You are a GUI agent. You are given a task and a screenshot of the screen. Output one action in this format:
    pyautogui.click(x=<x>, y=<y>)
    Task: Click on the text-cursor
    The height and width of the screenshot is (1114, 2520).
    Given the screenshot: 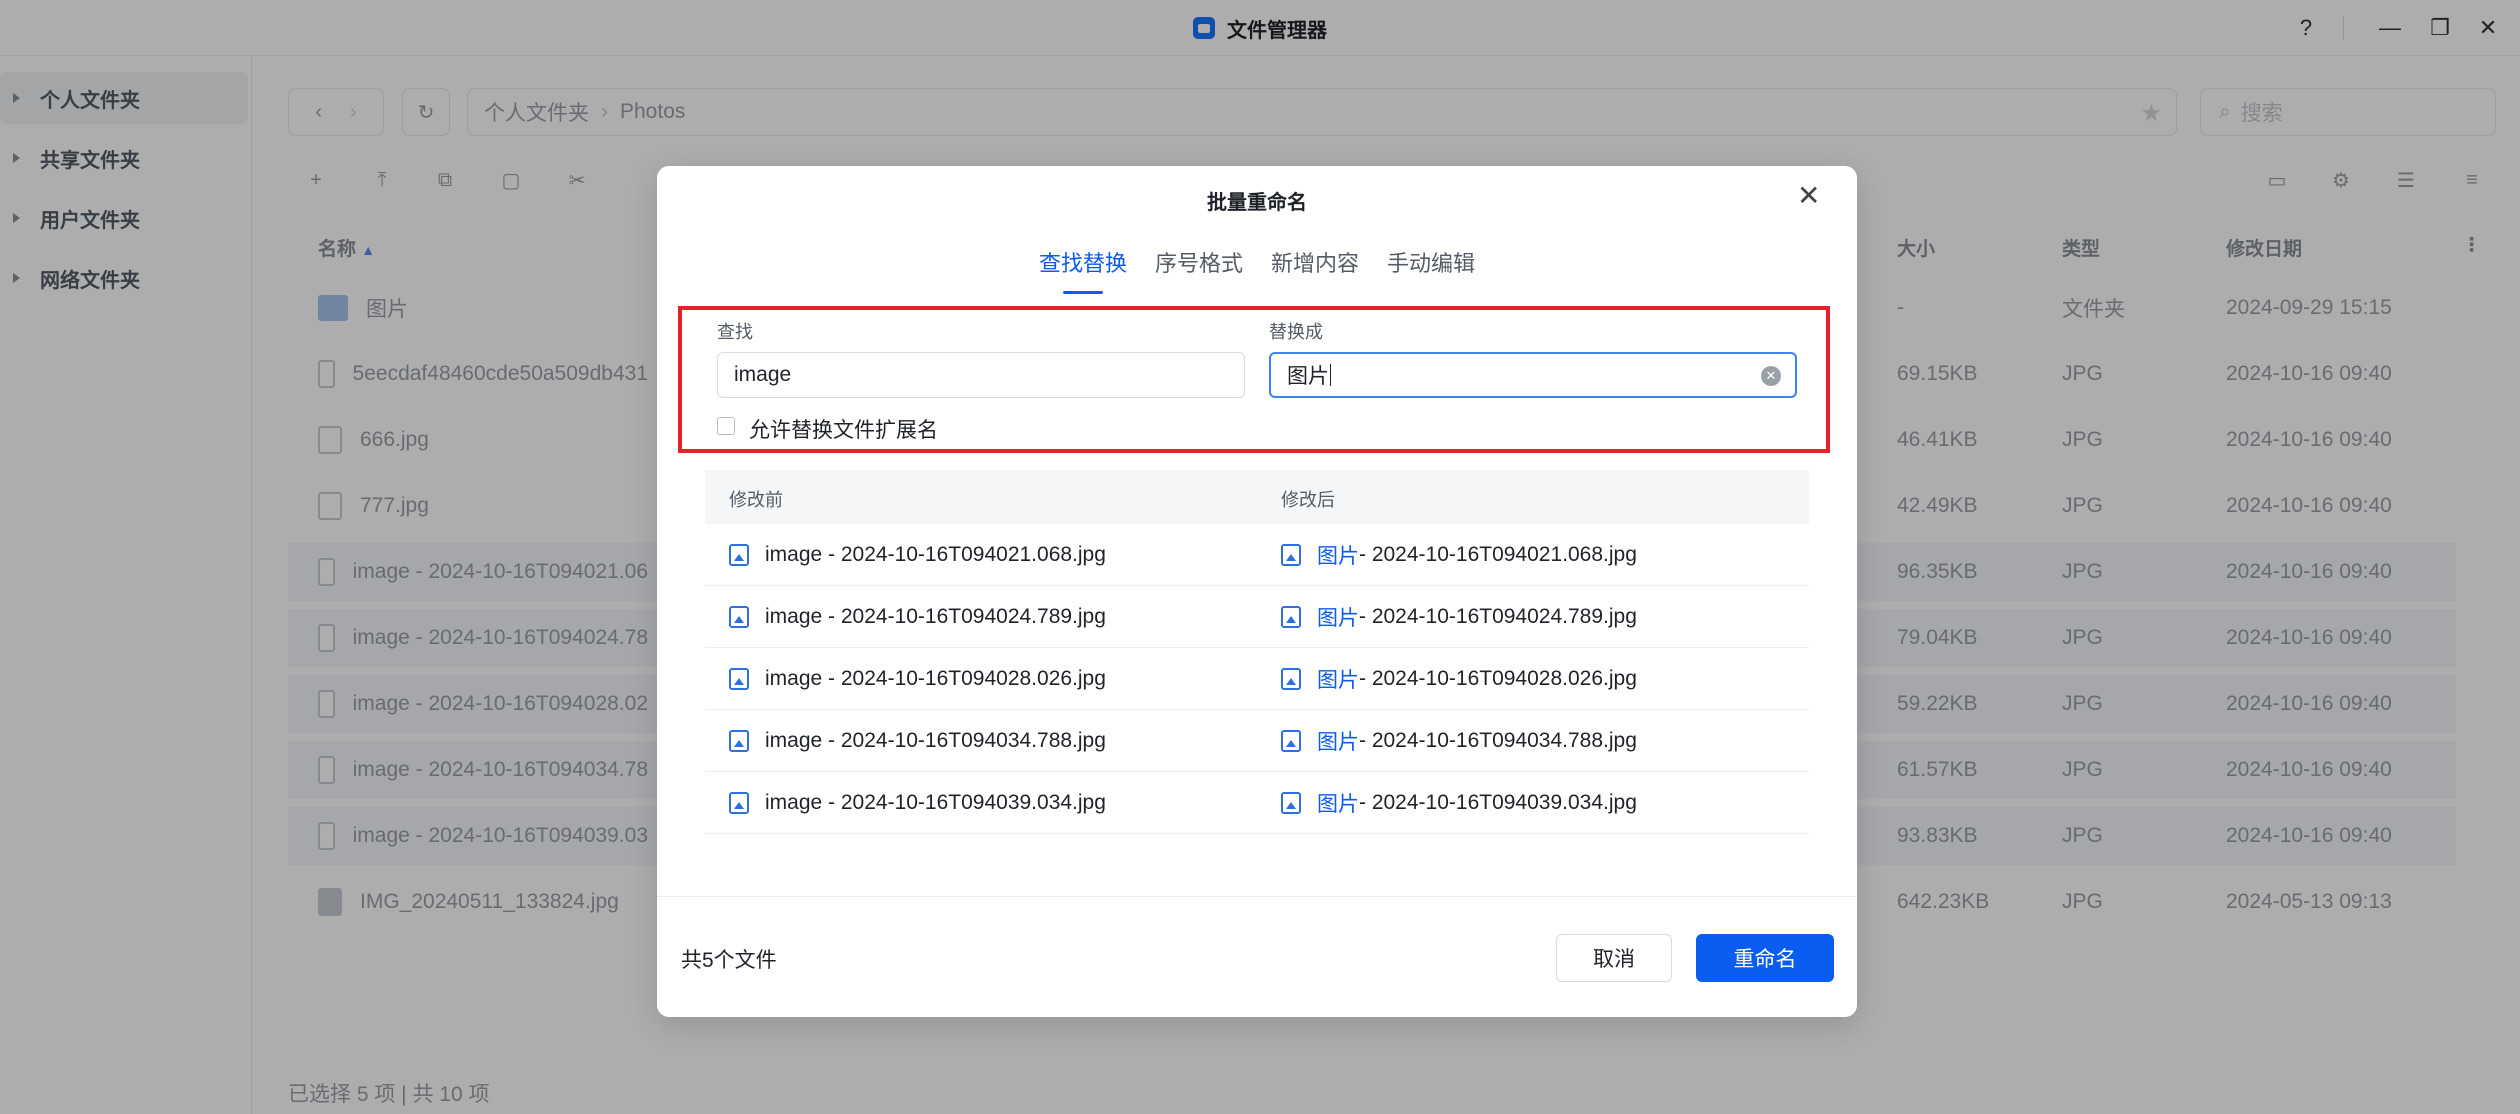 What is the action you would take?
    pyautogui.click(x=1330, y=375)
    